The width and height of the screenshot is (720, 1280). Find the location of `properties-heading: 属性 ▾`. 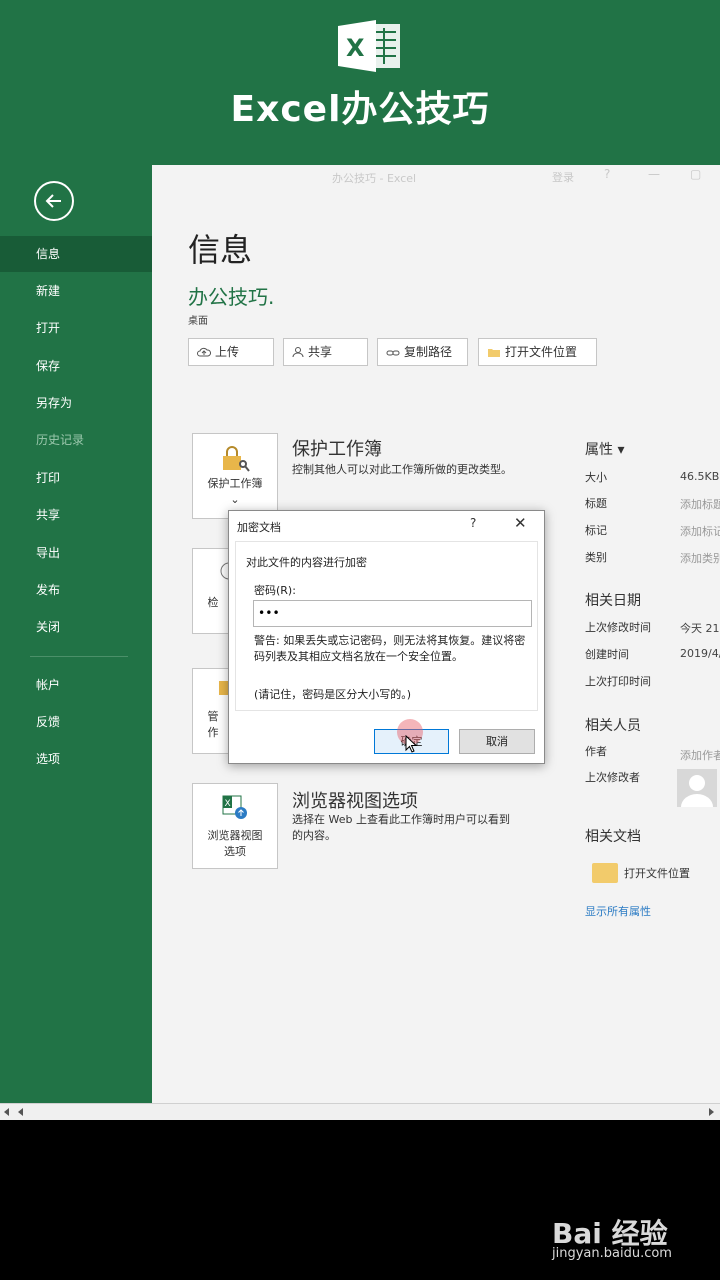

properties-heading: 属性 ▾ is located at coordinates (604, 449).